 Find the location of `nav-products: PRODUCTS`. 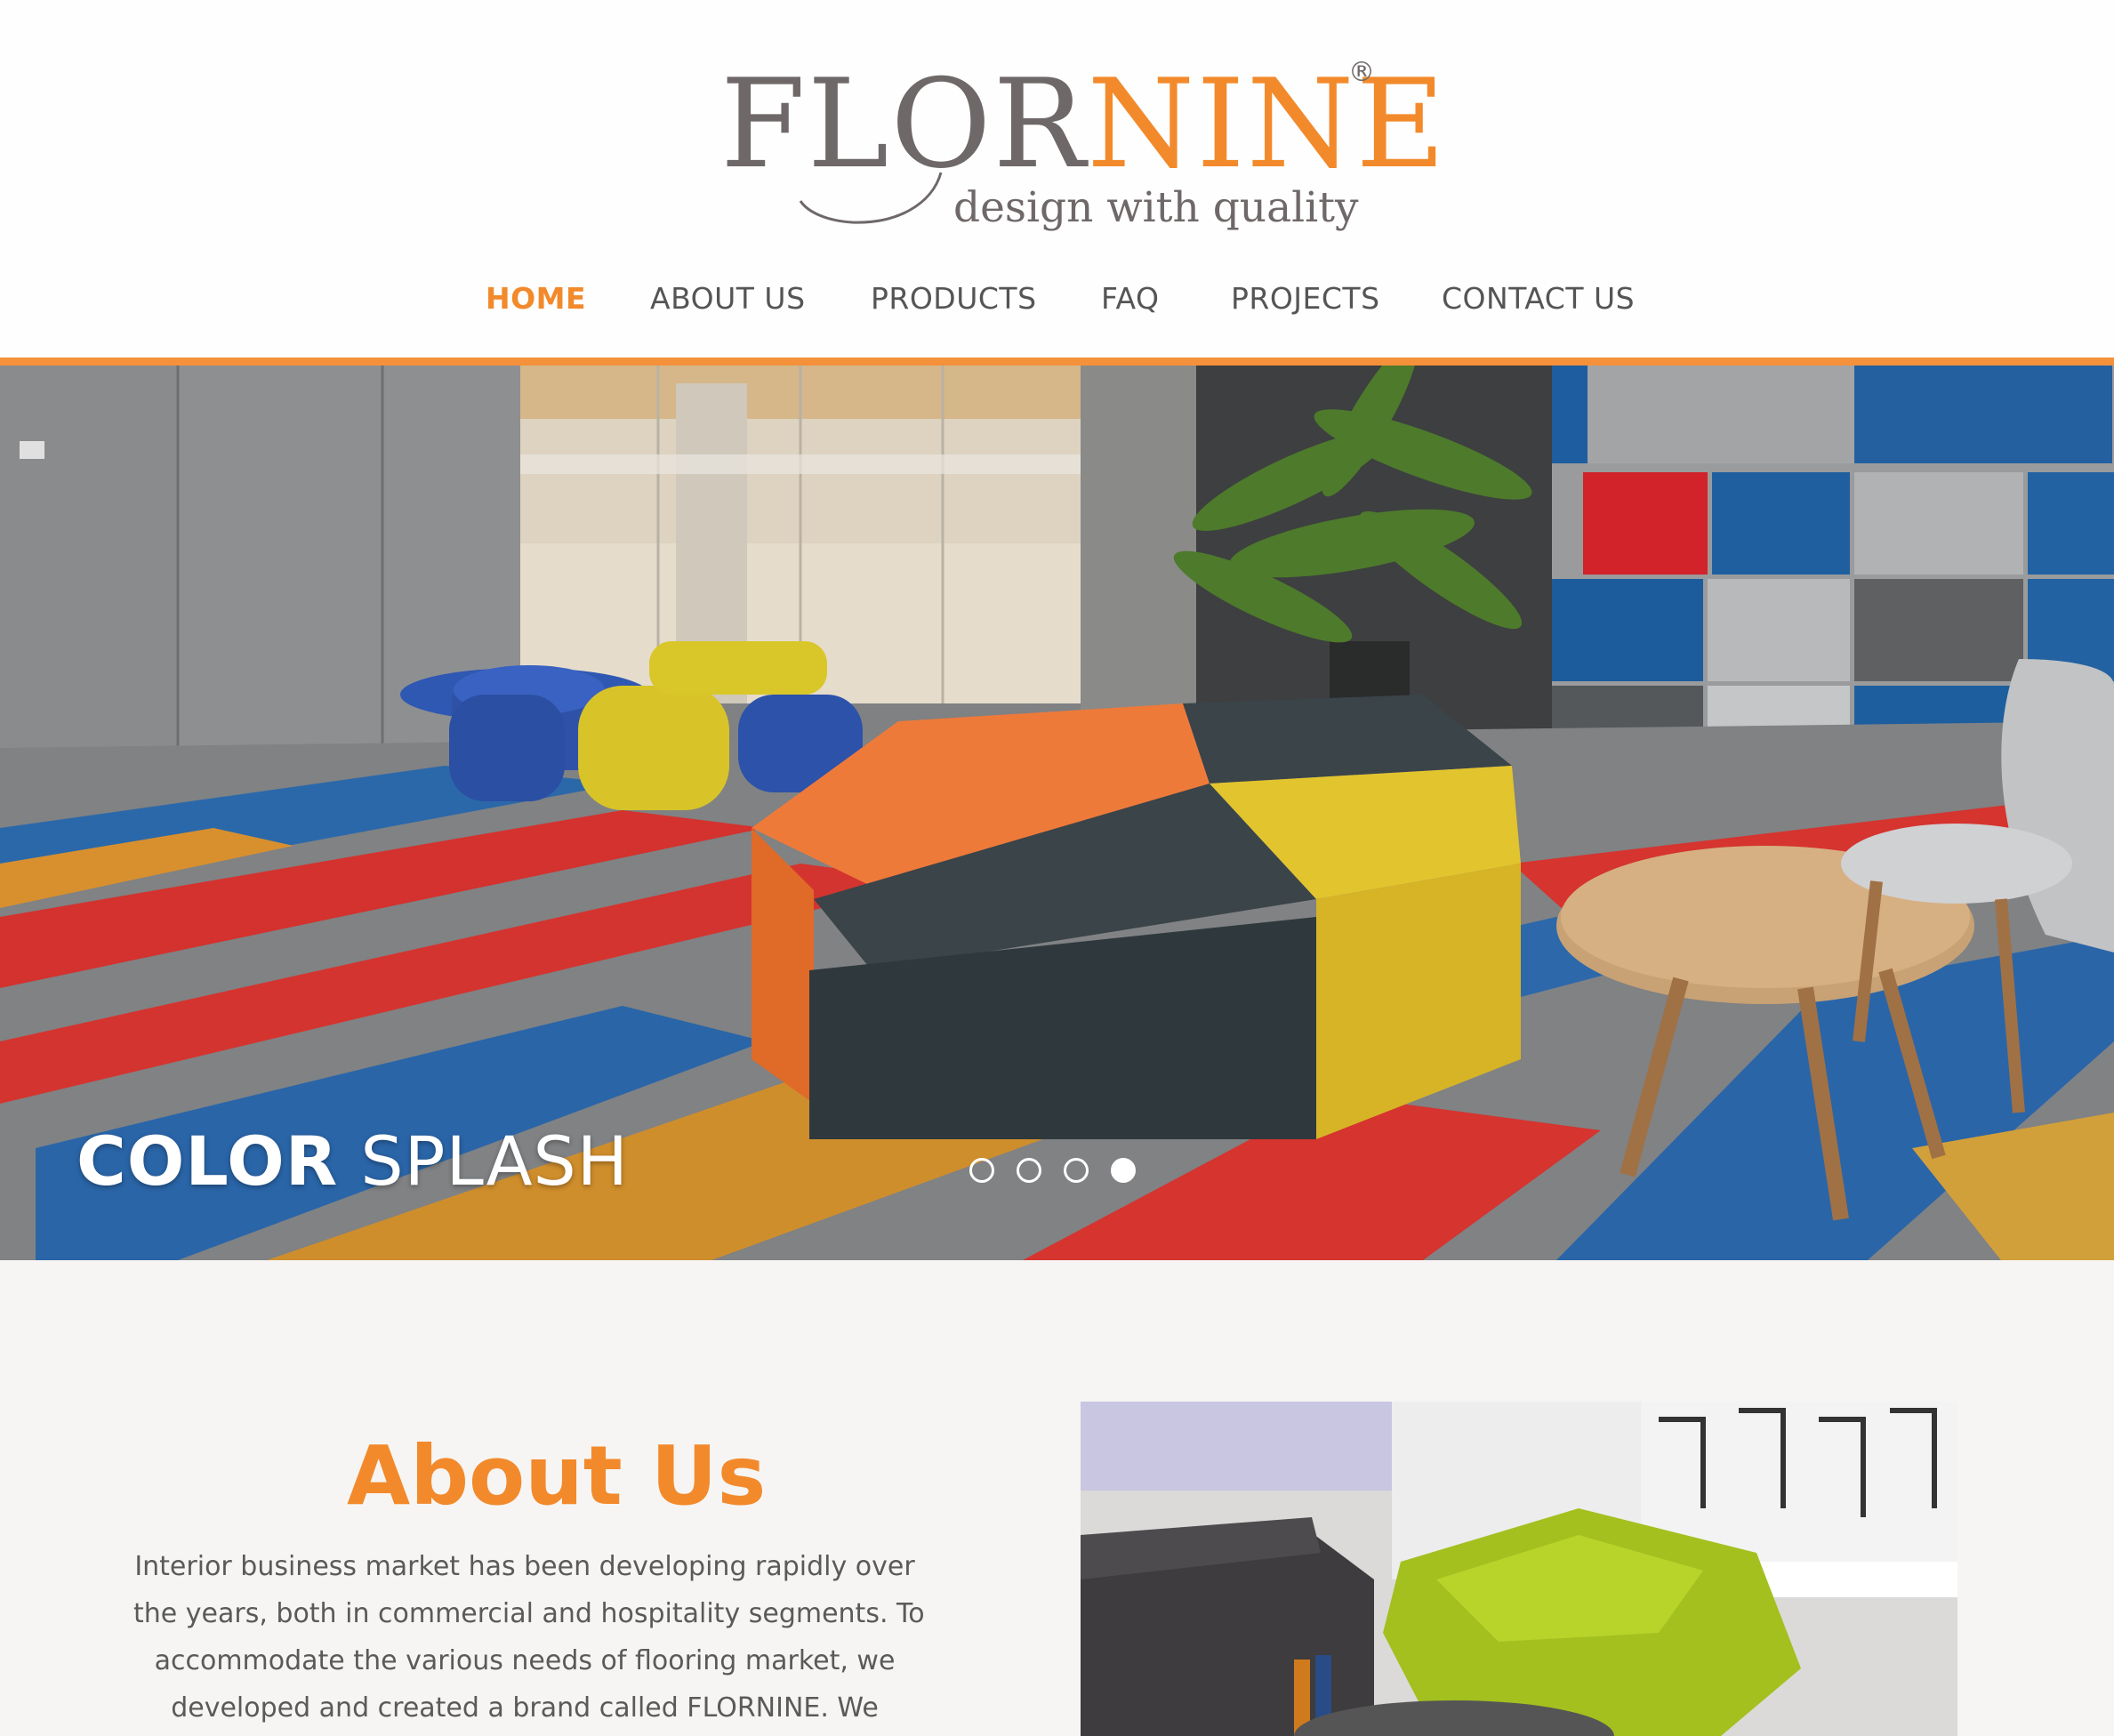

nav-products: PRODUCTS is located at coordinates (954, 298).